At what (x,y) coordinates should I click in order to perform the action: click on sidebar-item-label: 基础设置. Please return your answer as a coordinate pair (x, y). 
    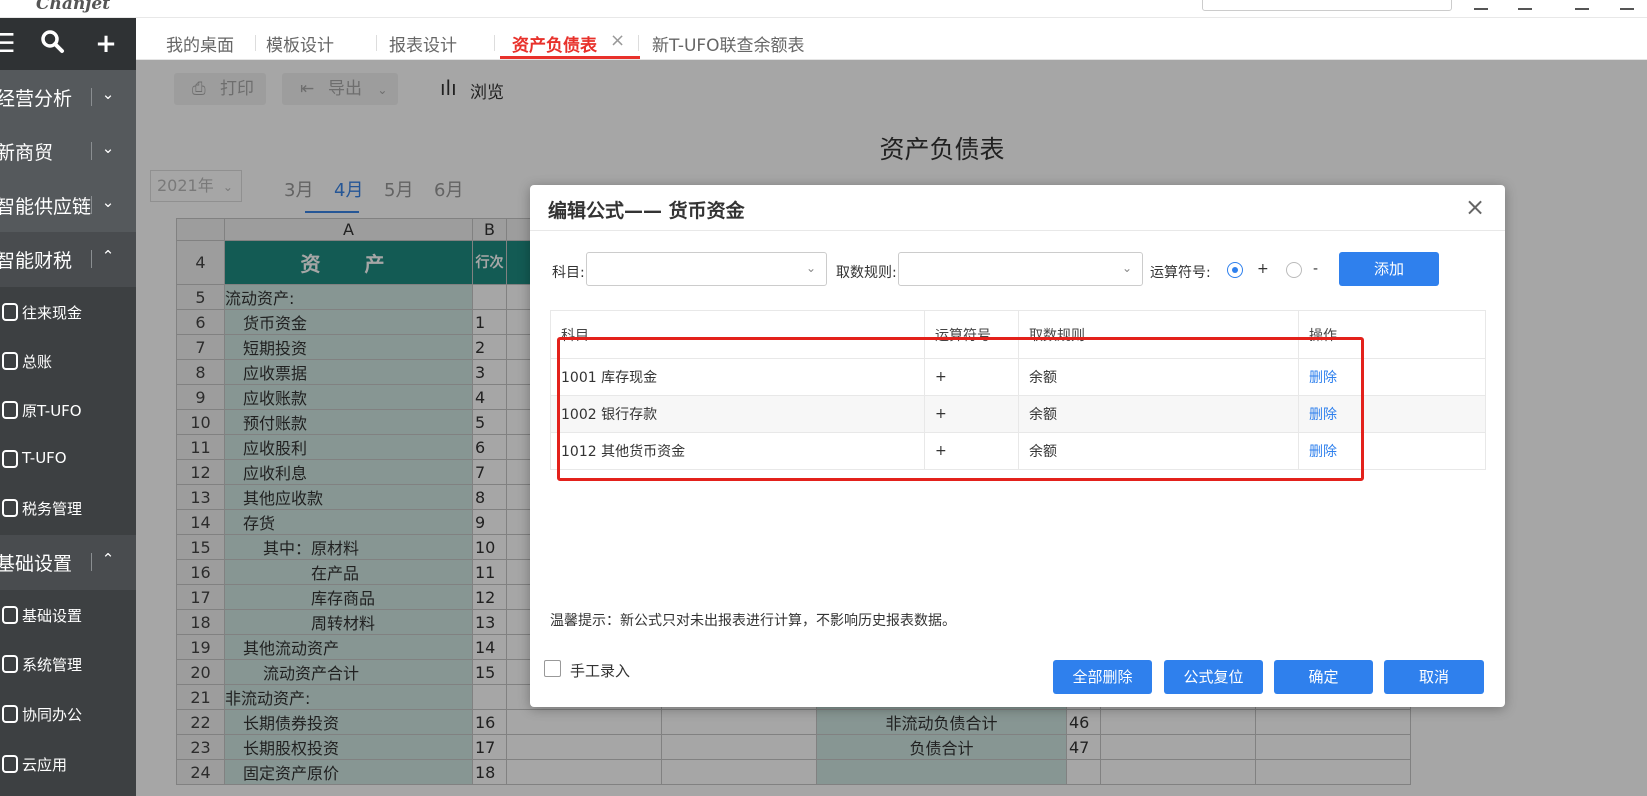
    Looking at the image, I should click on (52, 616).